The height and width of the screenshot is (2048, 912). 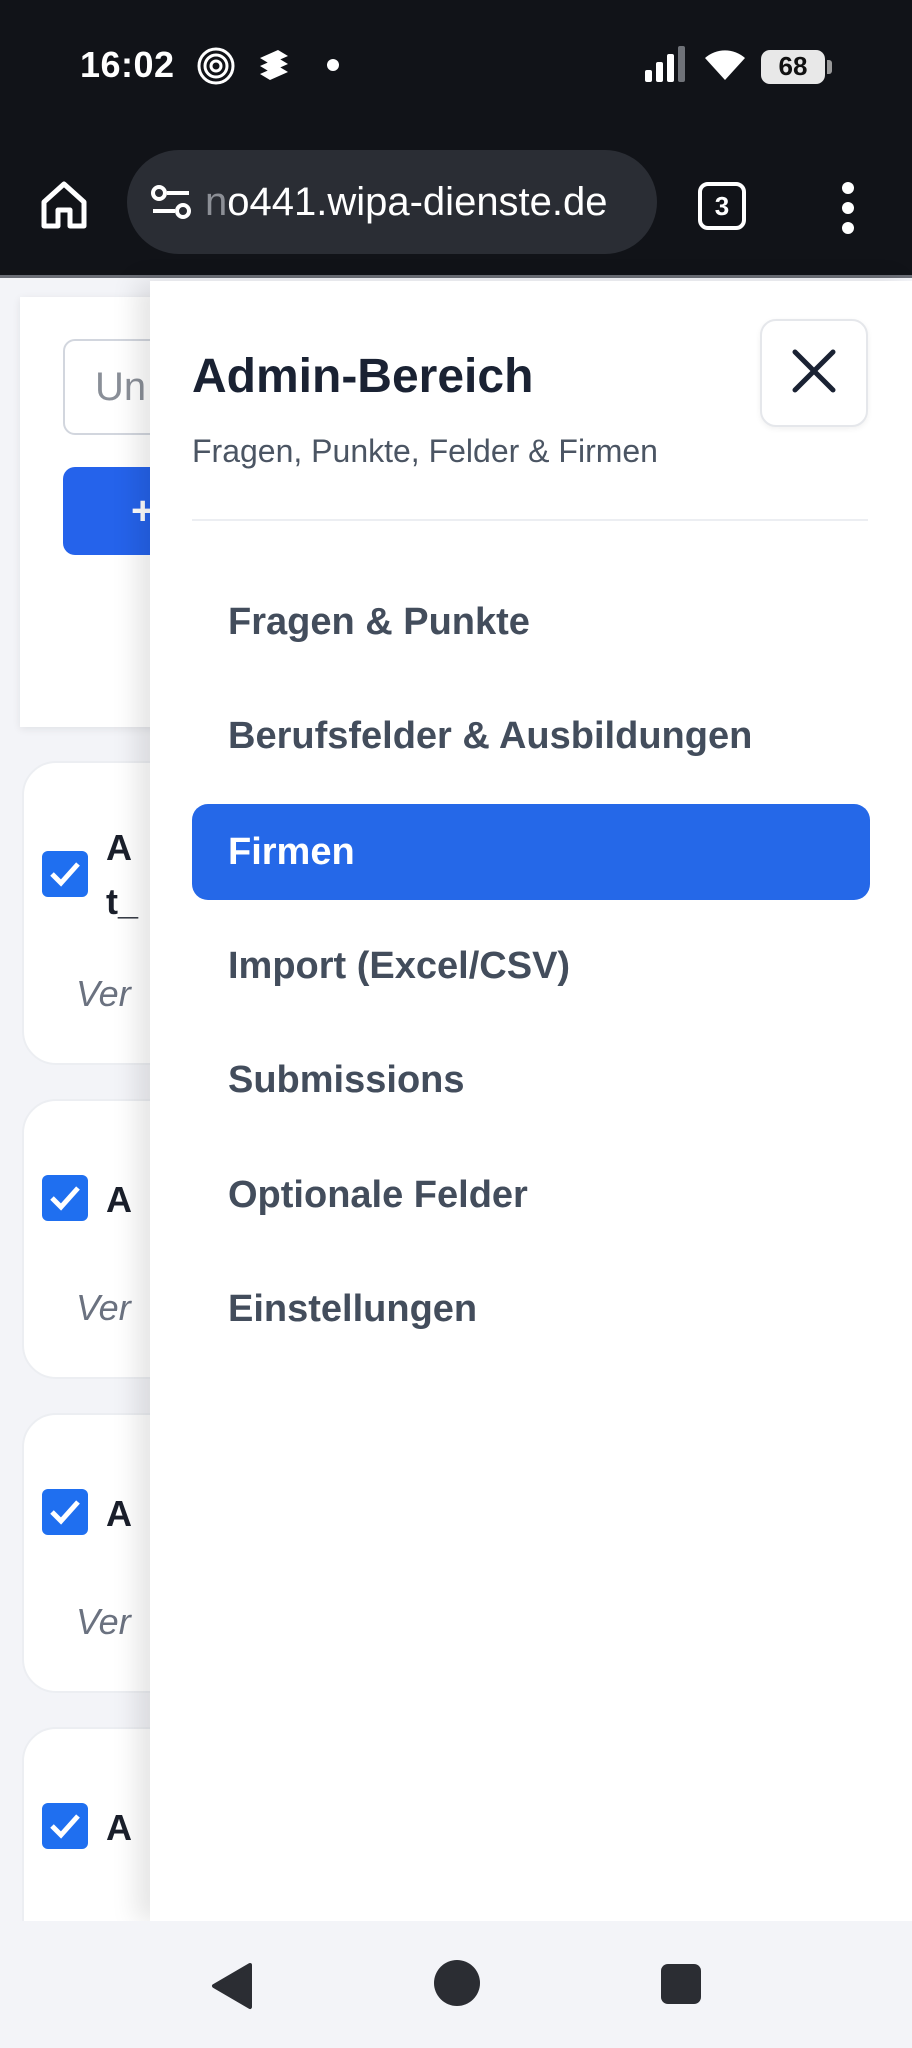 I want to click on app-notification-icon, so click(x=274, y=68).